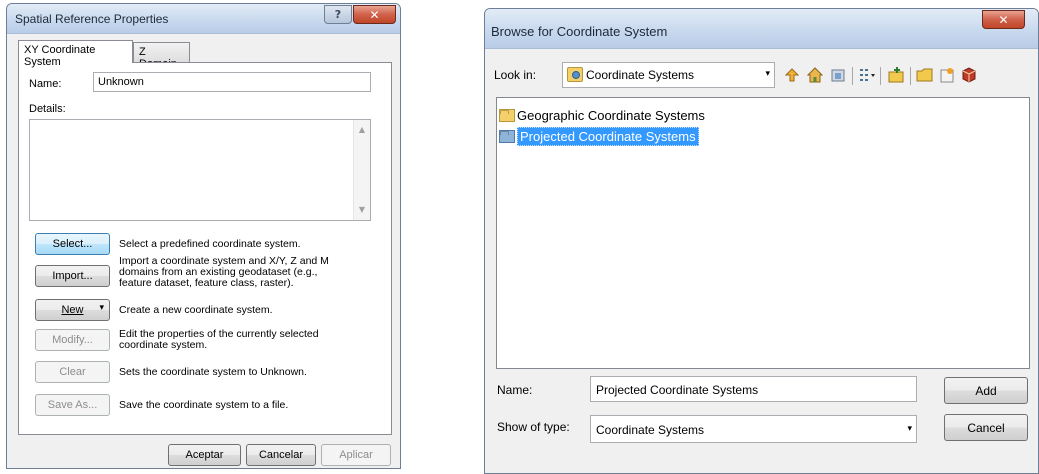 The height and width of the screenshot is (474, 1039). I want to click on scroll-down-icon: ▼, so click(362, 210).